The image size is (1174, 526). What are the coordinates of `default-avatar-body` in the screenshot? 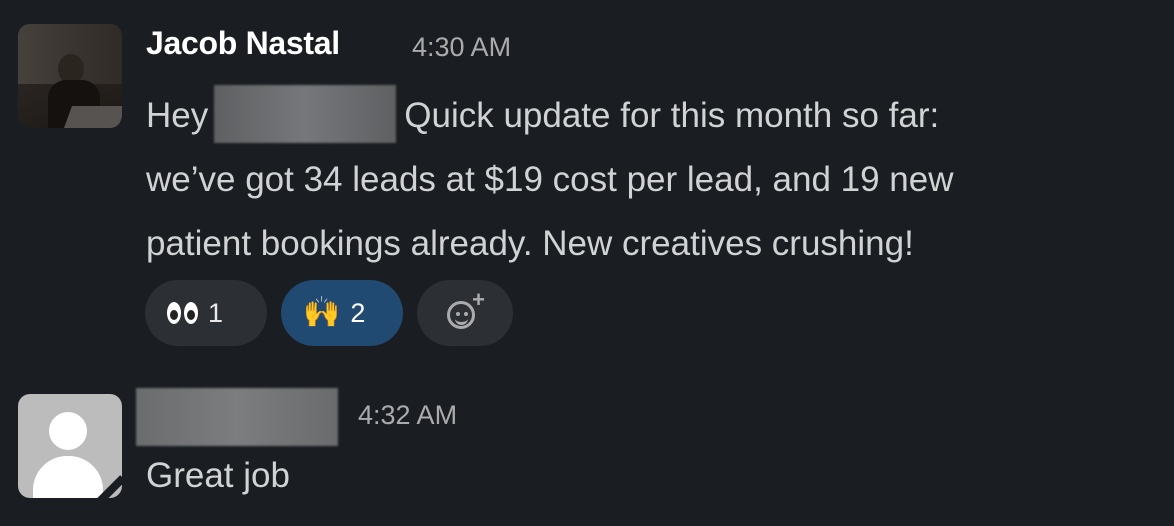 It's located at (68, 477).